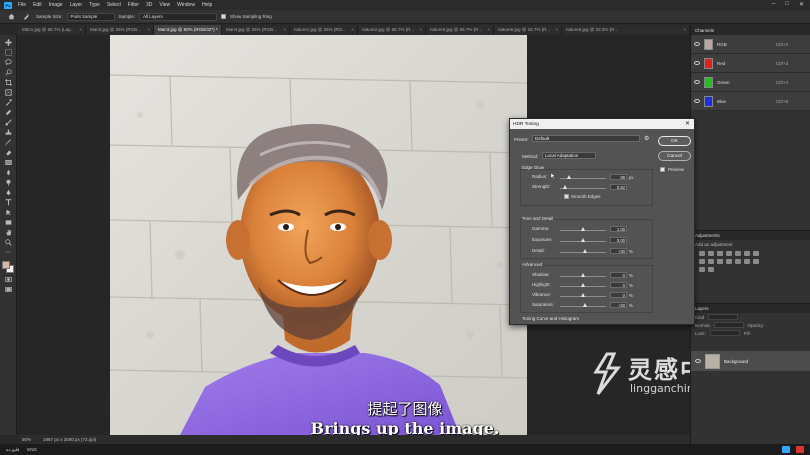 The width and height of the screenshot is (810, 455). Describe the element at coordinates (729, 261) in the screenshot. I see `color-lookup-icon` at that location.